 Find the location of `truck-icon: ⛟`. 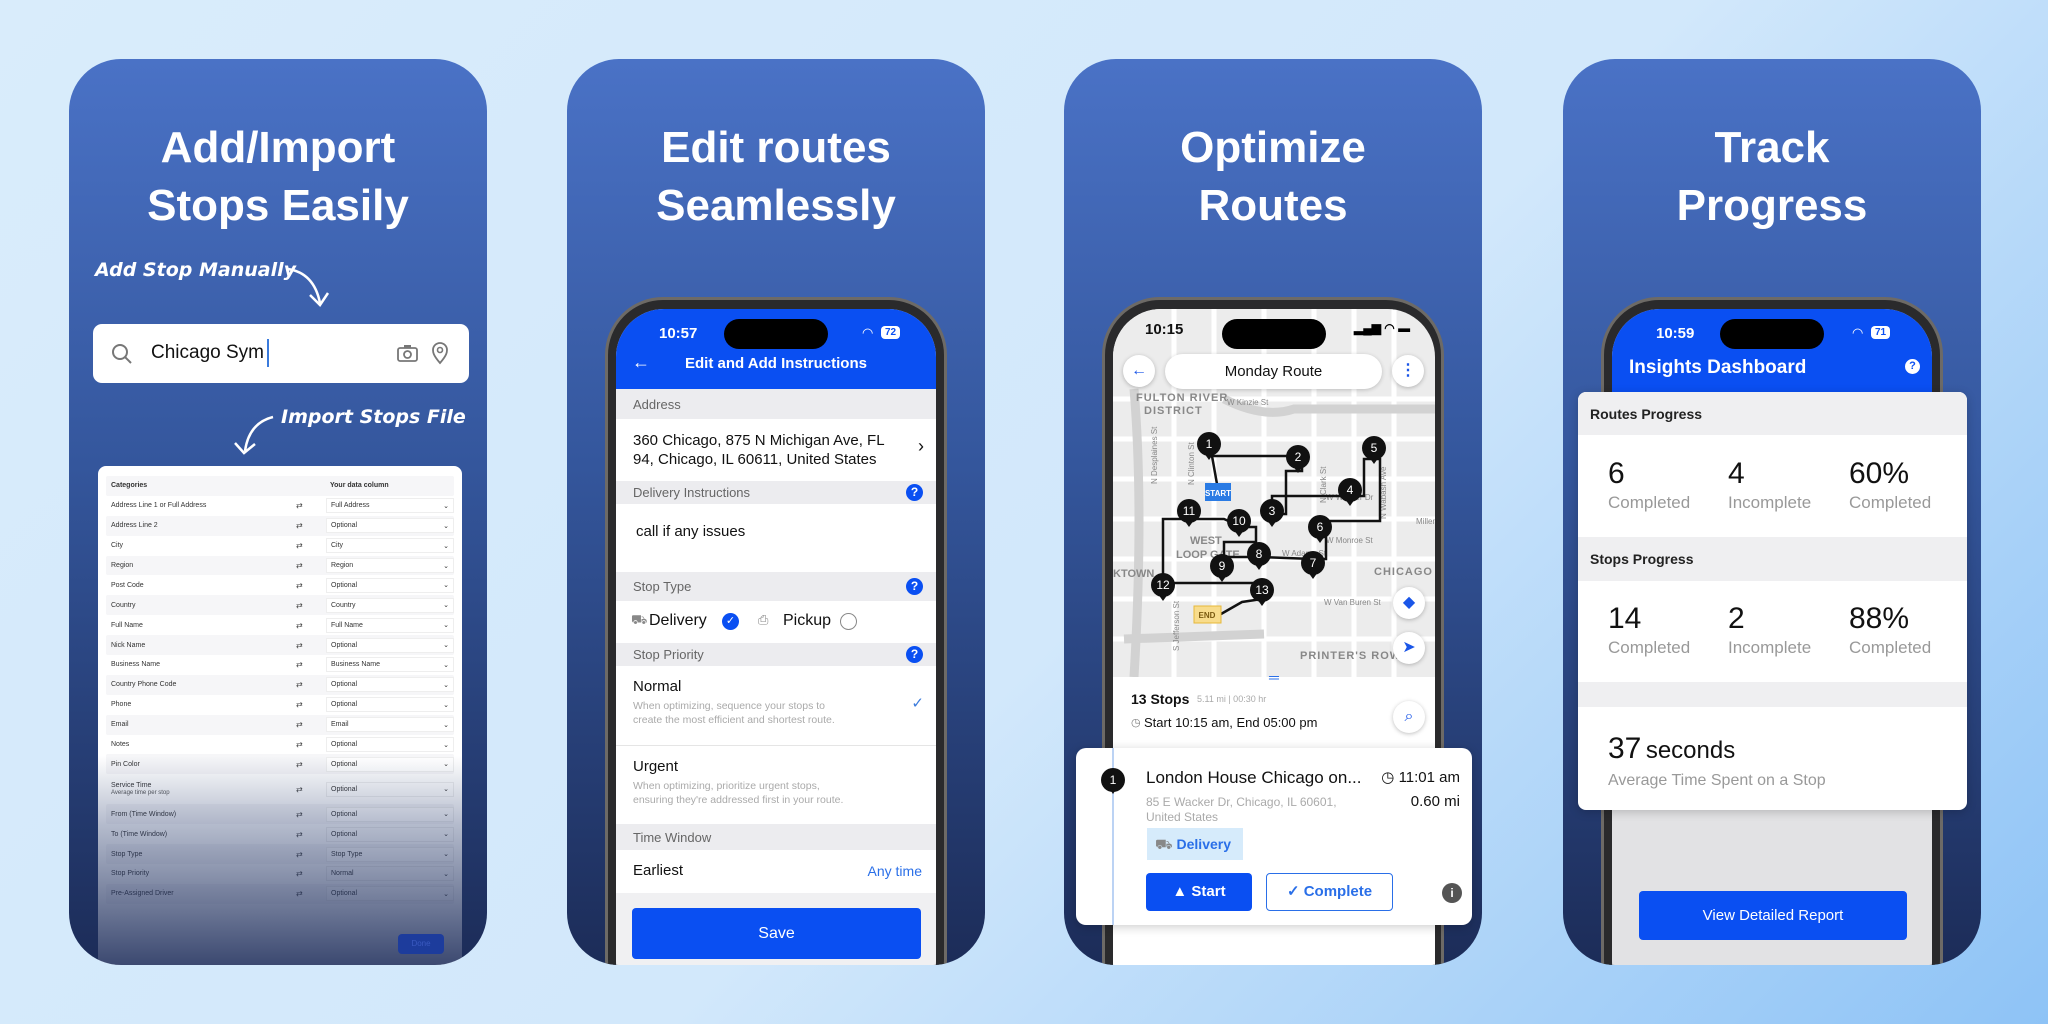

truck-icon: ⛟ is located at coordinates (639, 619).